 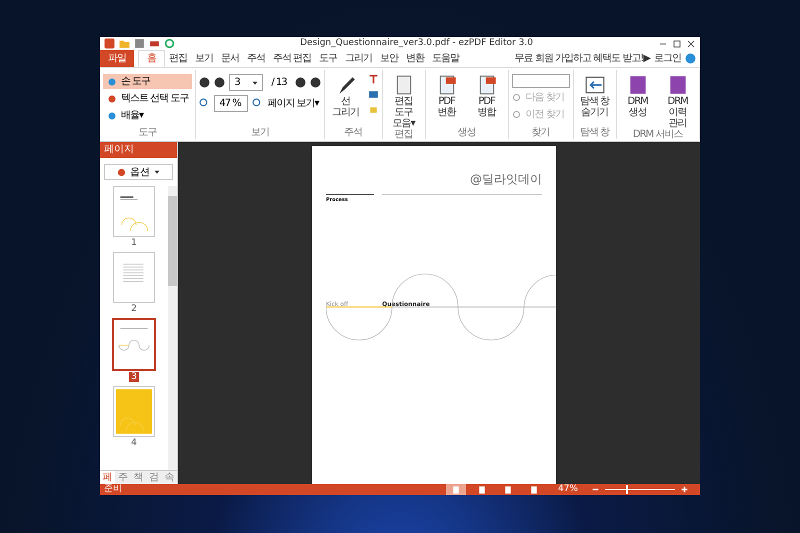 I want to click on menu-tab: 보안, so click(x=389, y=58).